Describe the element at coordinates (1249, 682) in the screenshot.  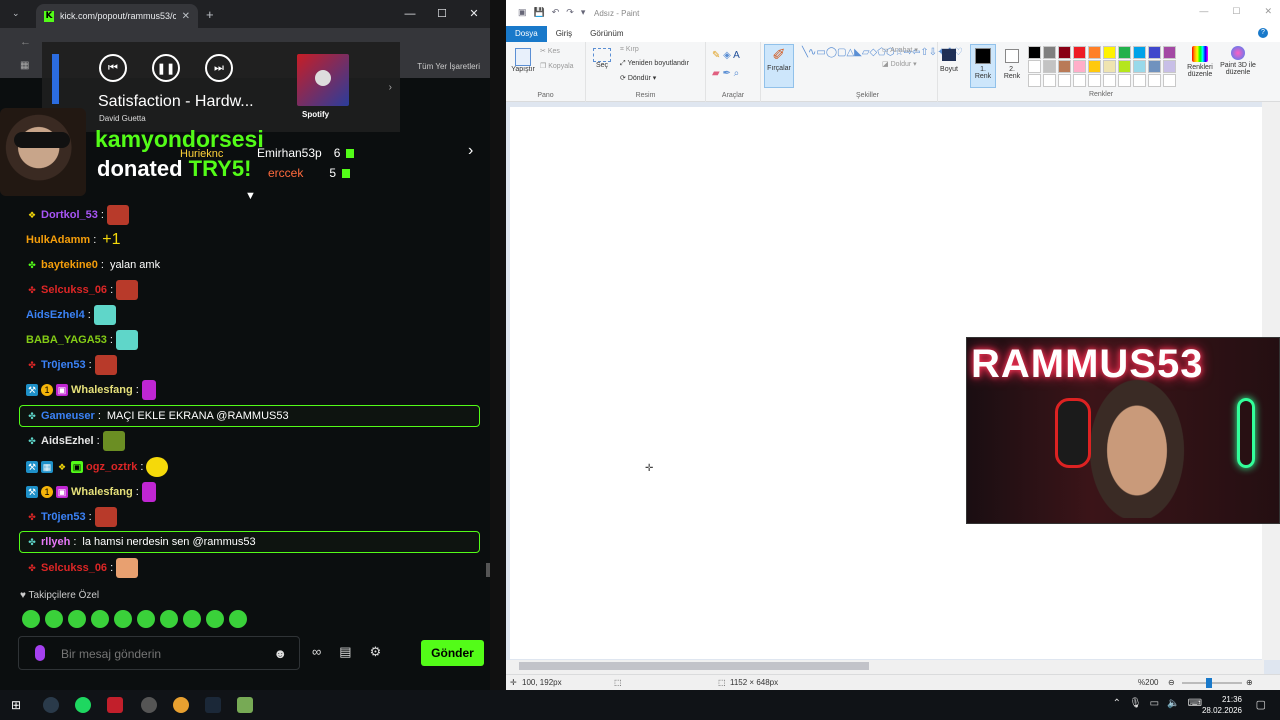
I see `zoom-in-icon: ⊕` at that location.